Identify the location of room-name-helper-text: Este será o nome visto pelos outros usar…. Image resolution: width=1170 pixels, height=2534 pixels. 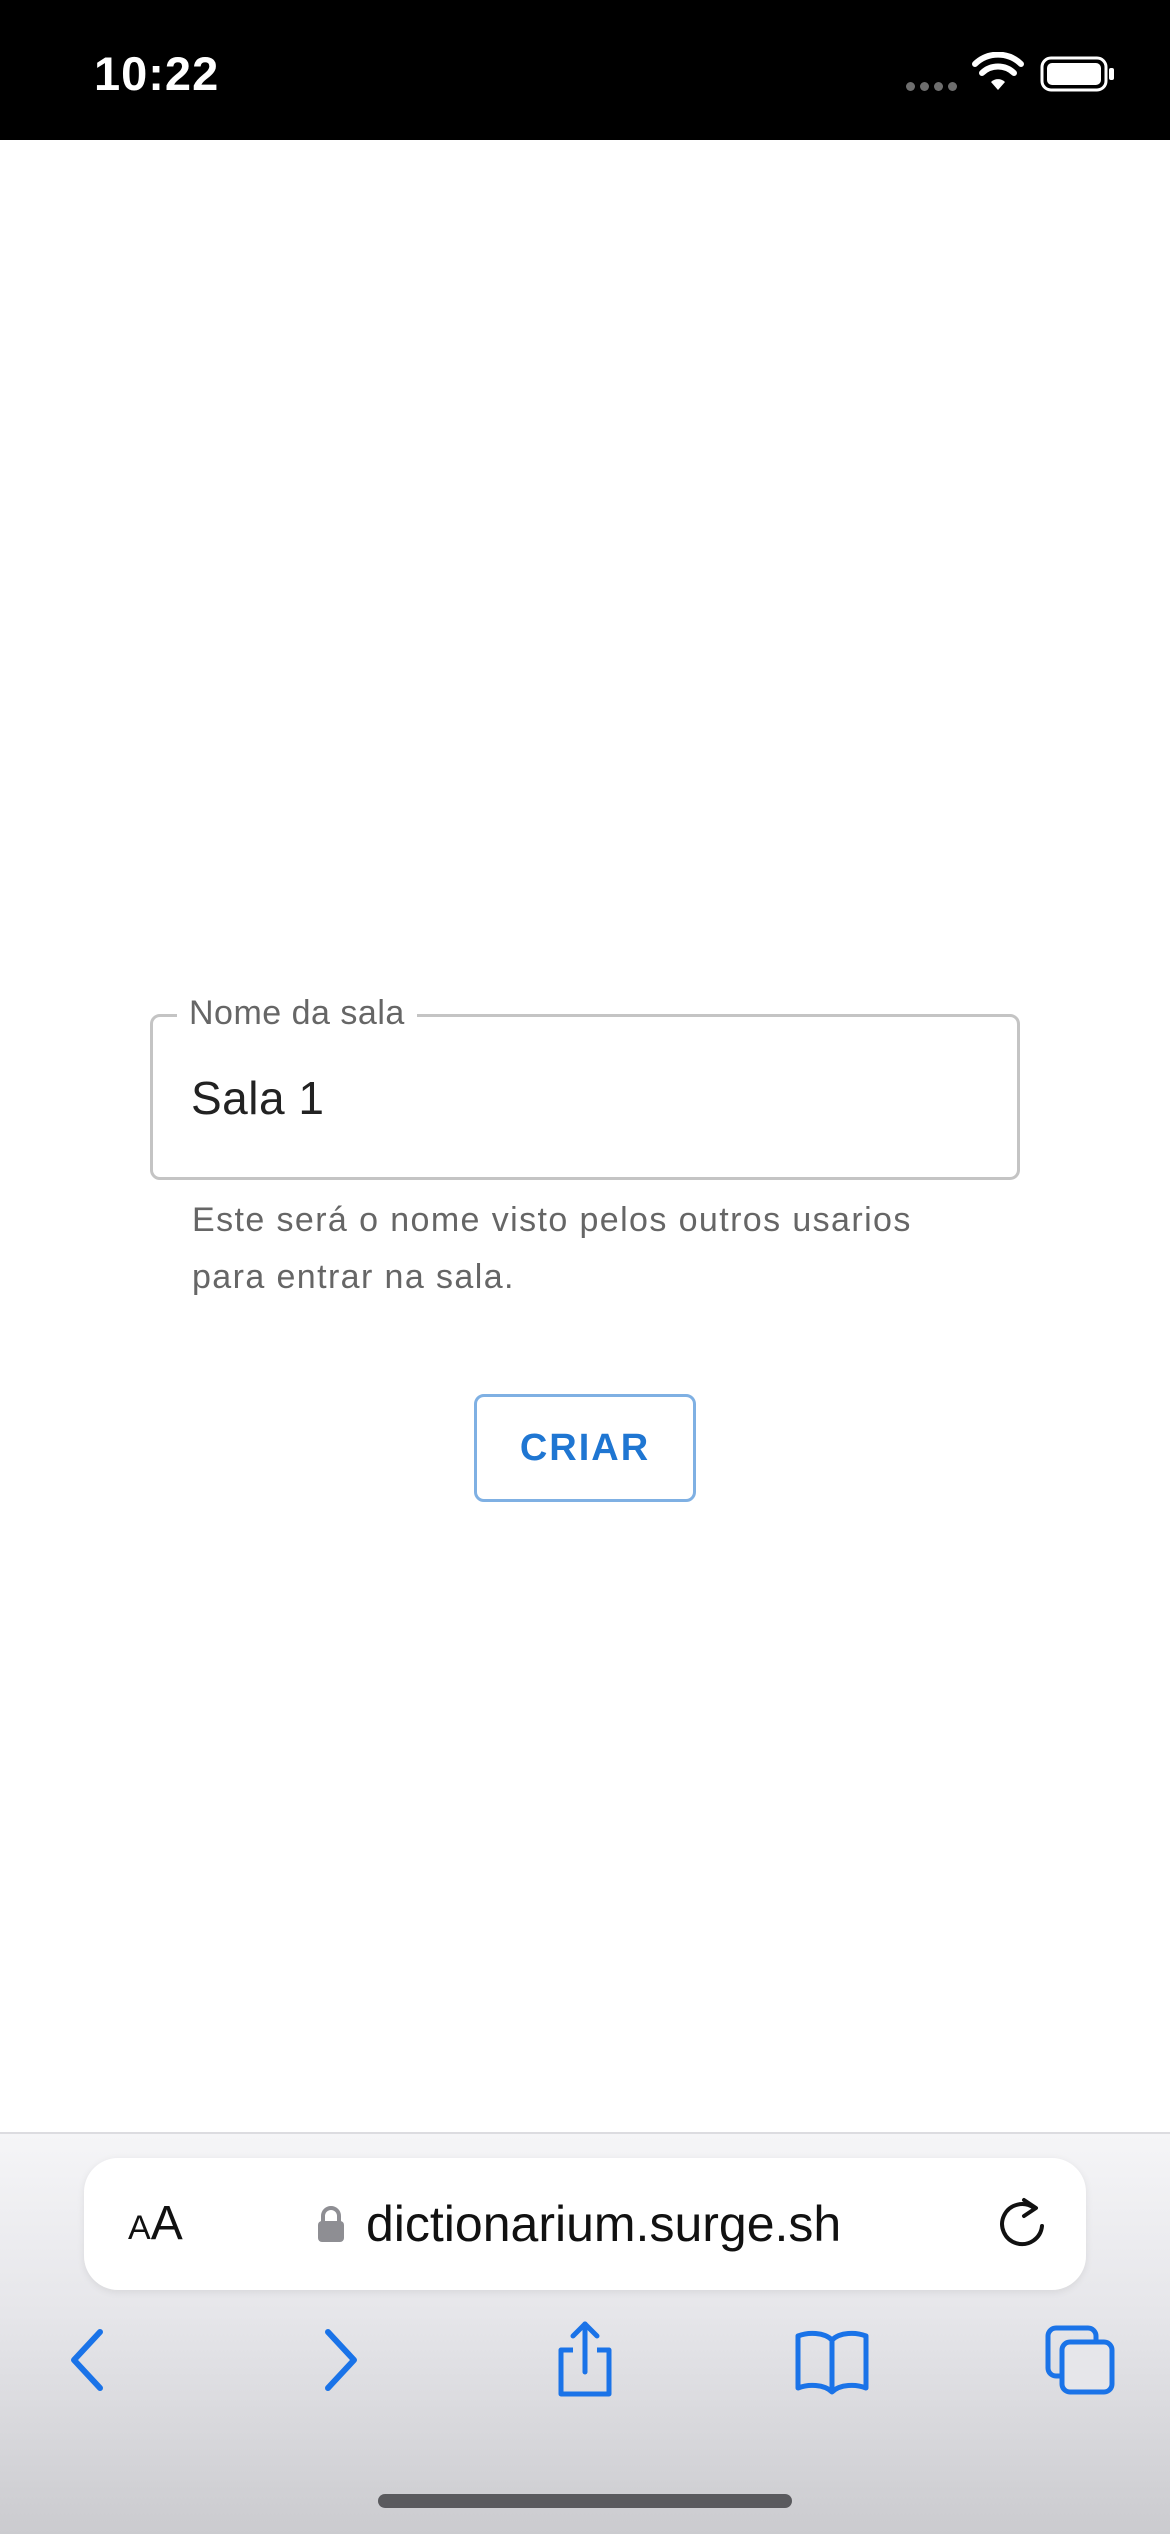
(592, 1249).